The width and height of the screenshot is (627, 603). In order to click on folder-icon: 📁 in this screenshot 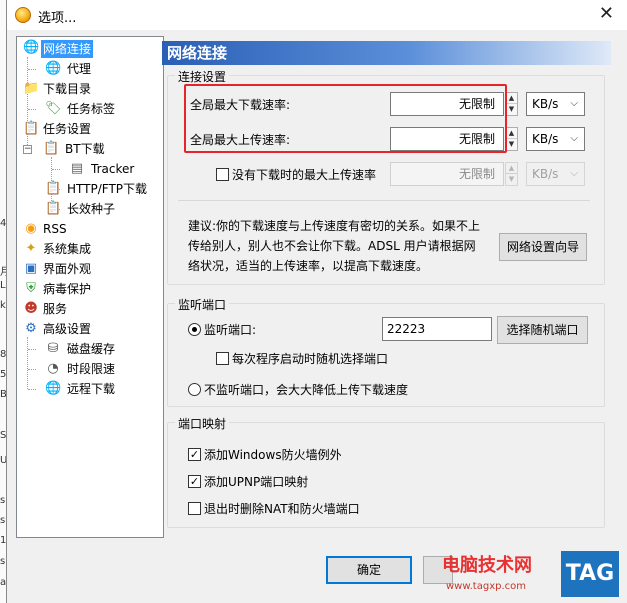, I will do `click(31, 88)`.